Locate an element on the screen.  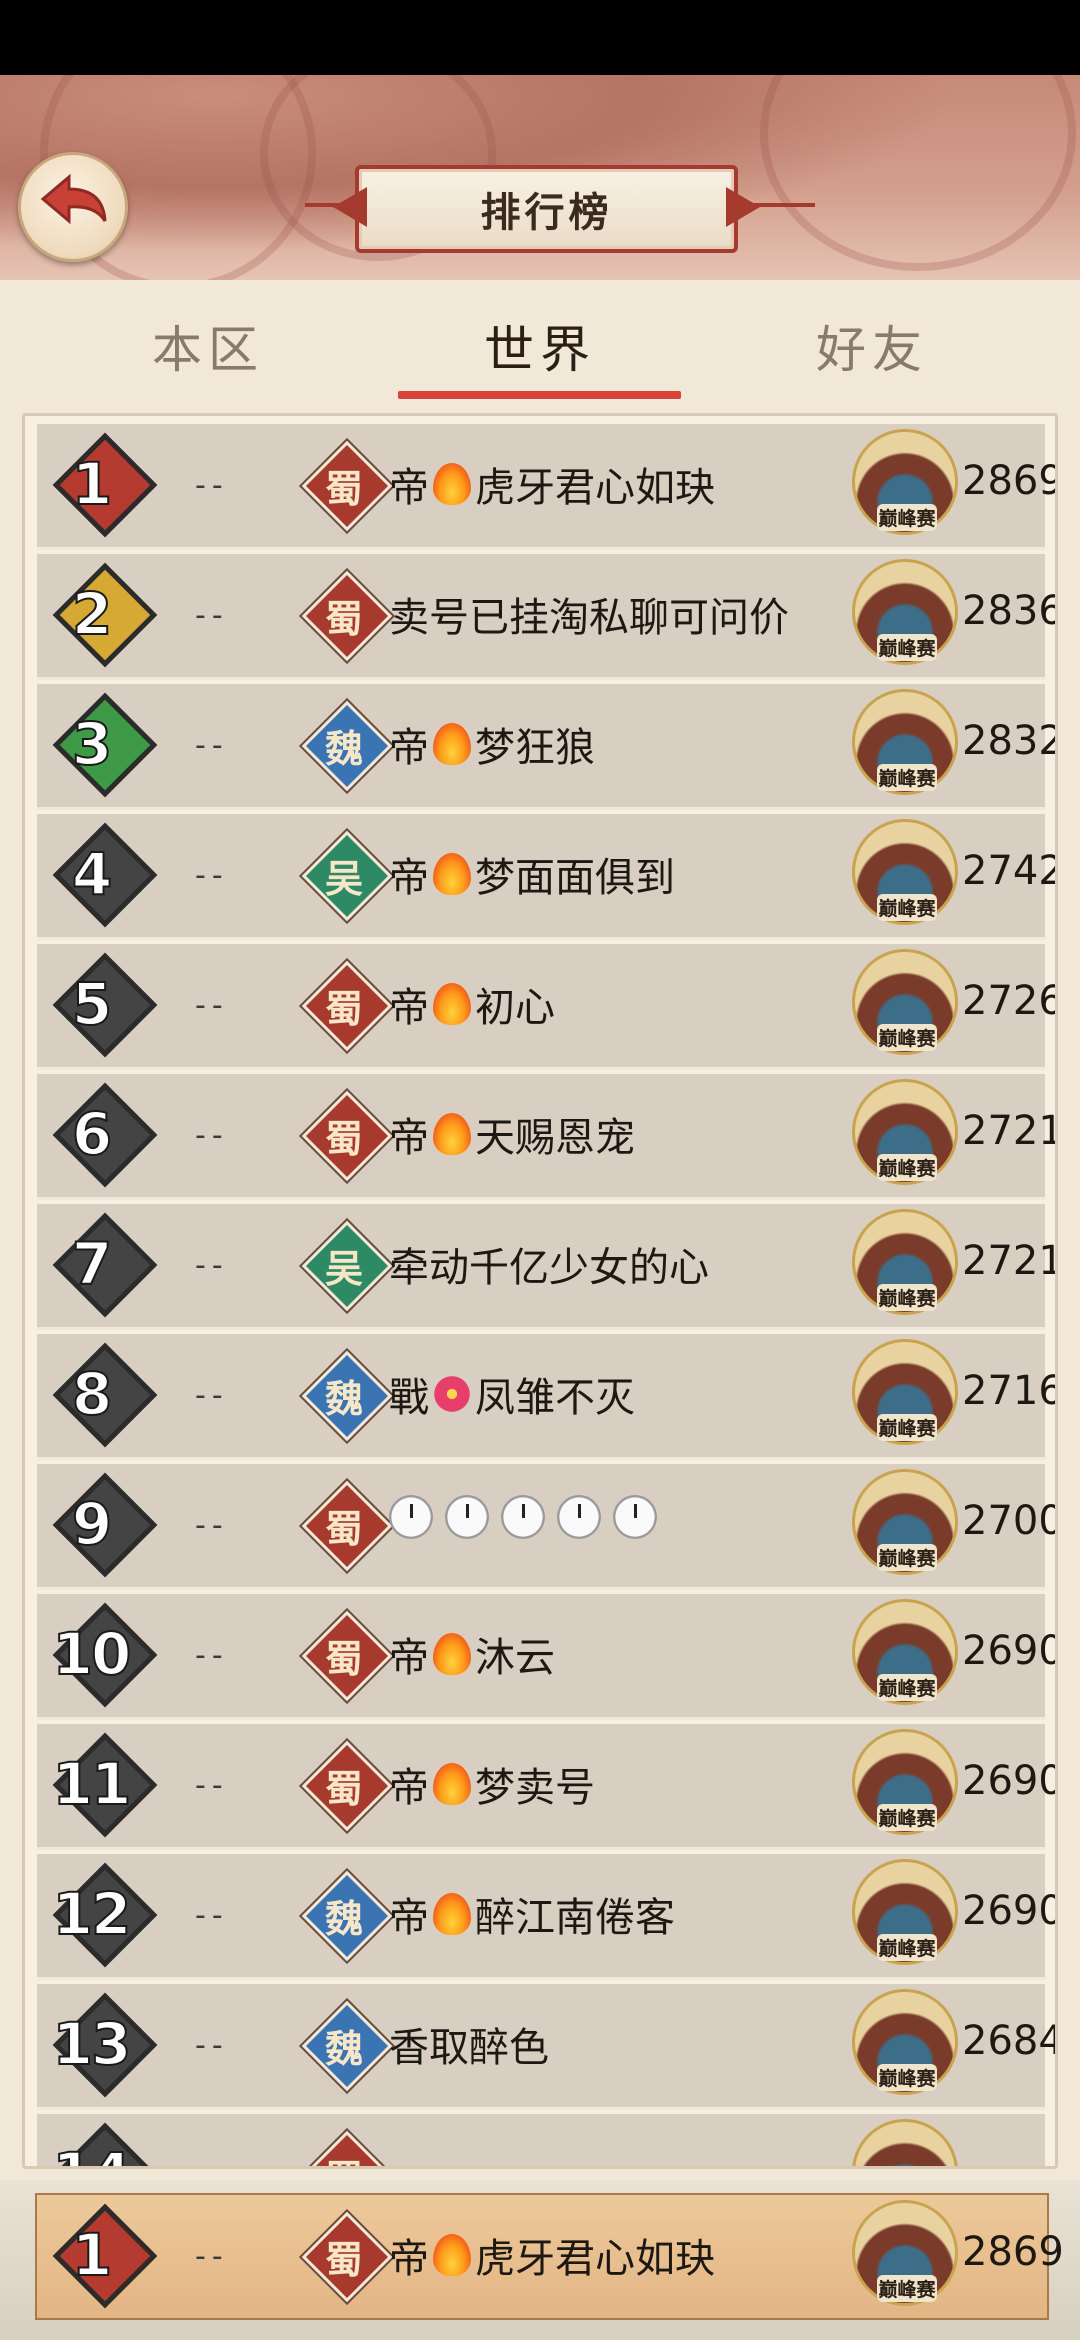
ranking-row: 10 -- 蜀帝沐云巅峰赛 2690 is located at coordinates (546, 1657).